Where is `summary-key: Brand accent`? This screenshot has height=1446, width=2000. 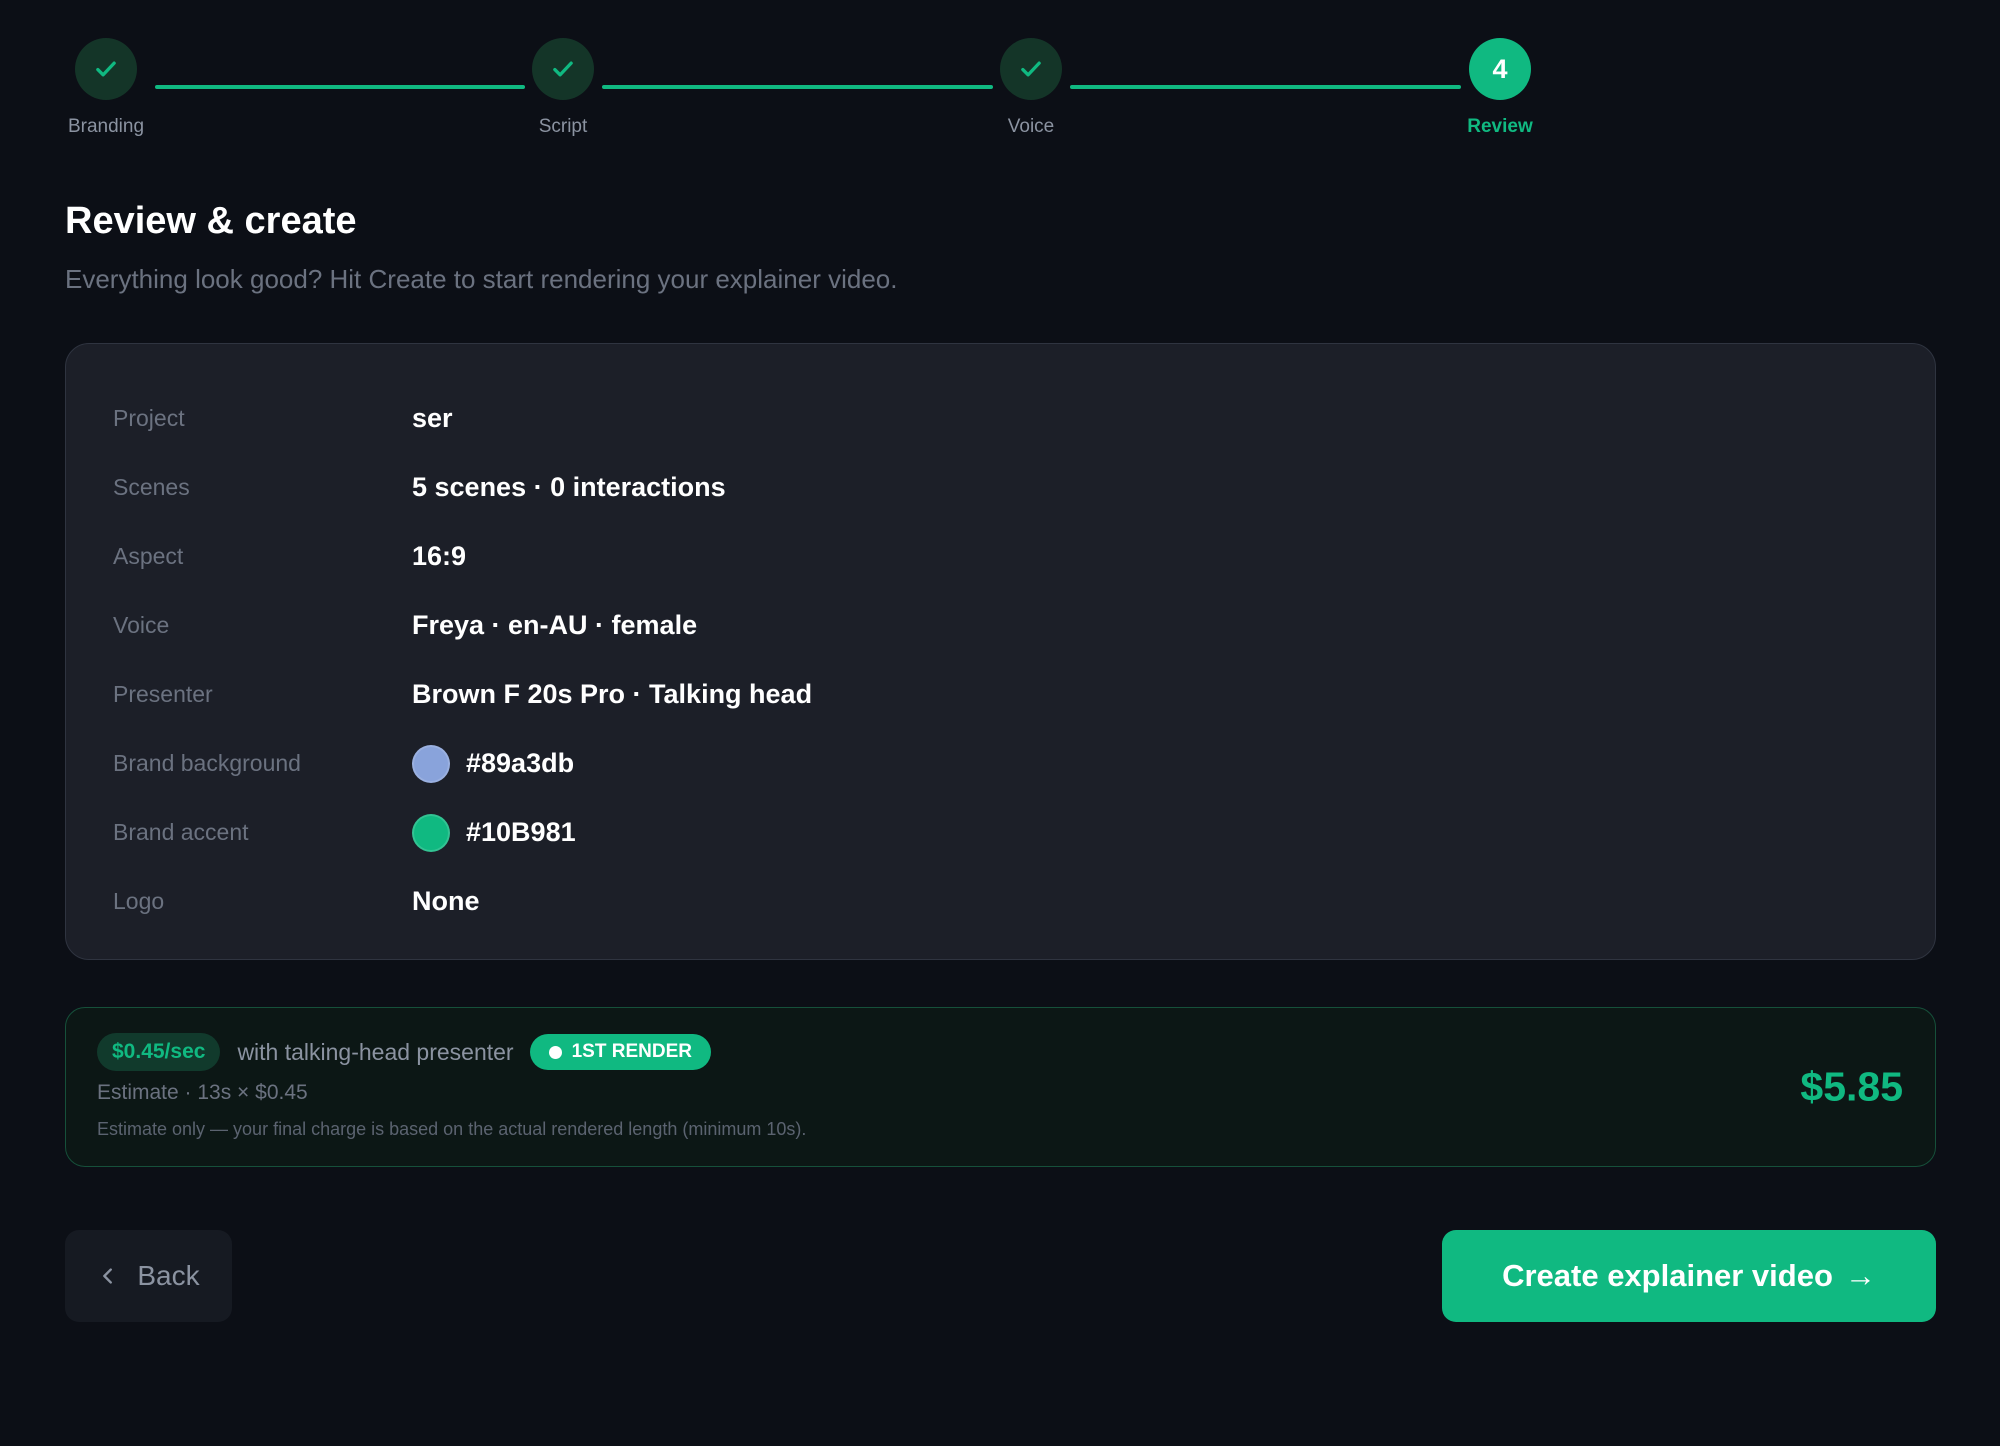
summary-key: Brand accent is located at coordinates (181, 832).